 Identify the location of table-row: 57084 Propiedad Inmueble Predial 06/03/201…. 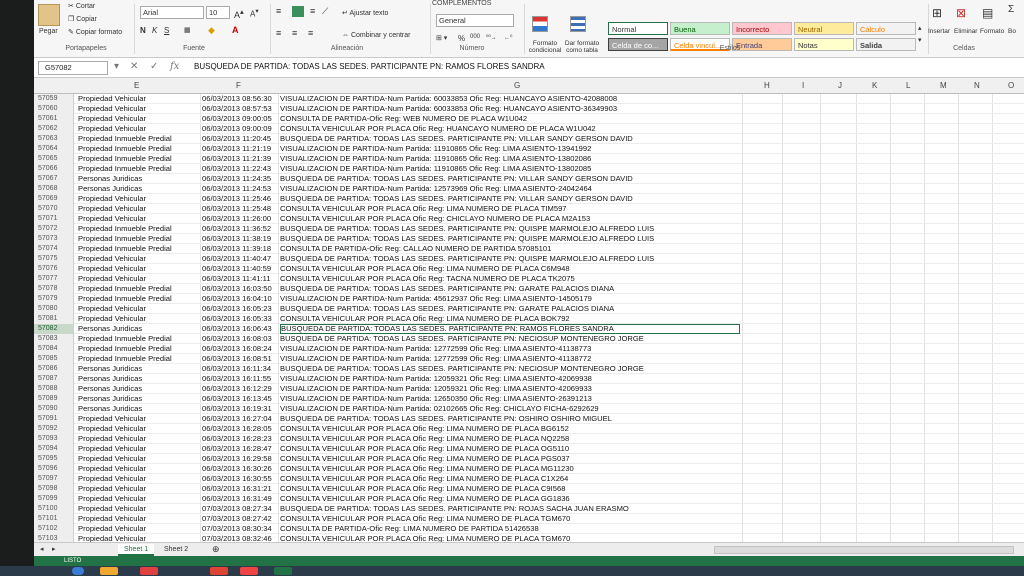
(529, 349).